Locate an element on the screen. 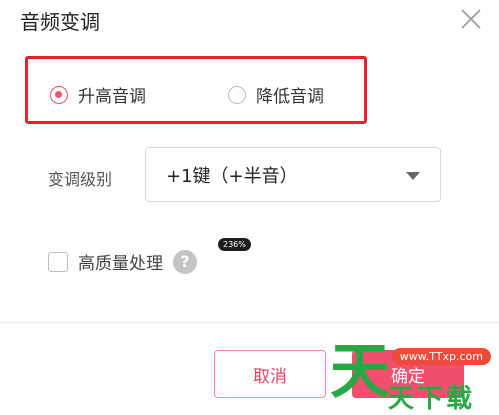 The image size is (499, 415). high-quality-option: 高质量处理 ? is located at coordinates (122, 261).